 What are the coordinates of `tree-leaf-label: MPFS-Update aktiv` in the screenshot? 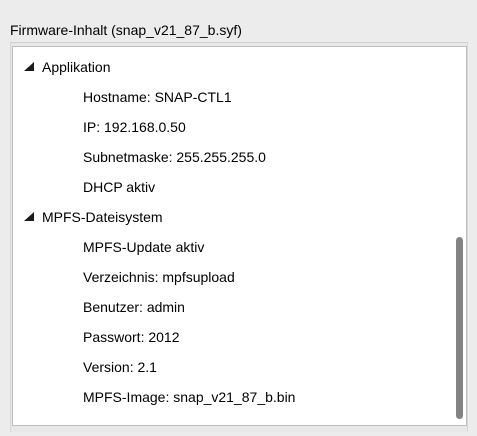 It's located at (144, 247).